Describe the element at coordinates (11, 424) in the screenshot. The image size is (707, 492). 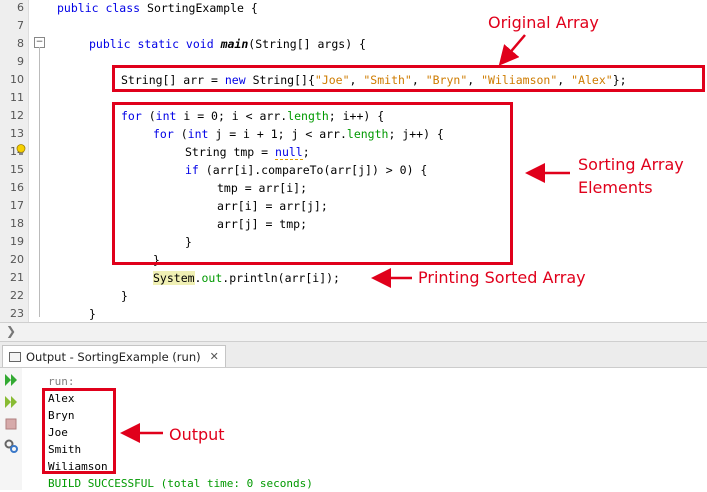
I see `stop-icon` at that location.